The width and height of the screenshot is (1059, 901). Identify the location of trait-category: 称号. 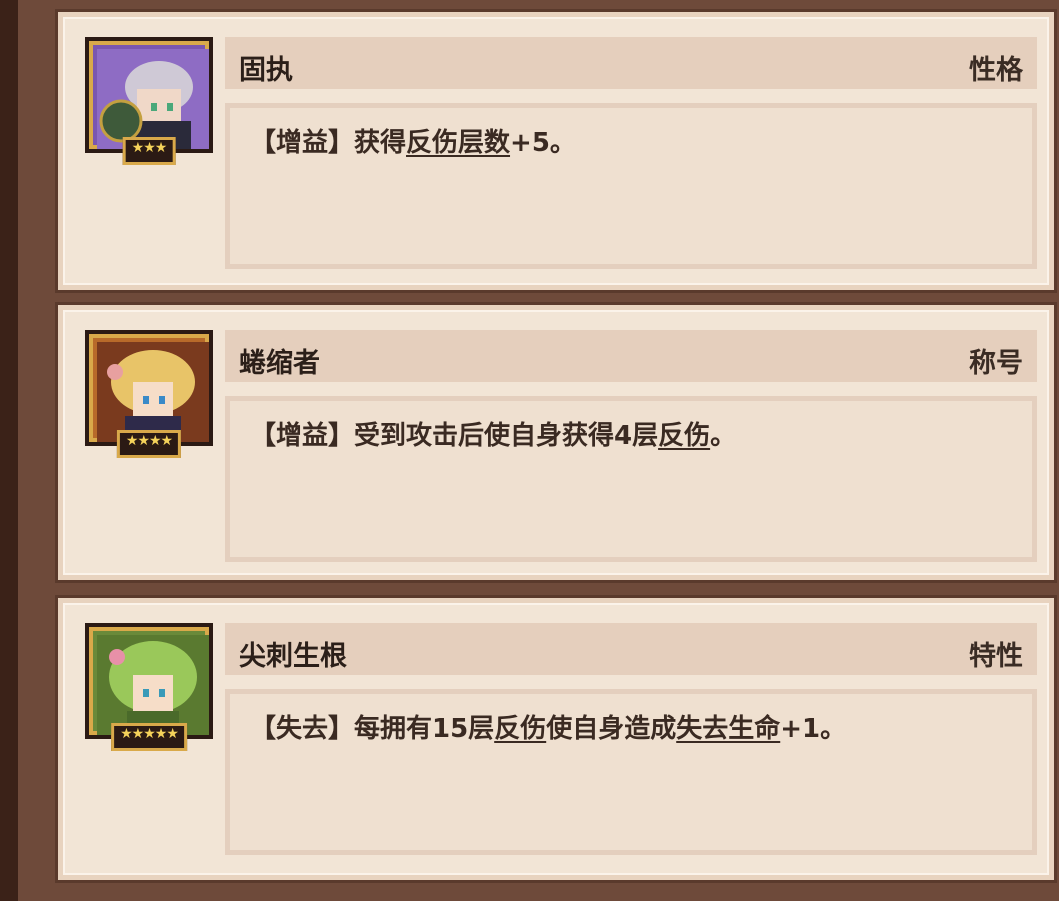
(996, 363).